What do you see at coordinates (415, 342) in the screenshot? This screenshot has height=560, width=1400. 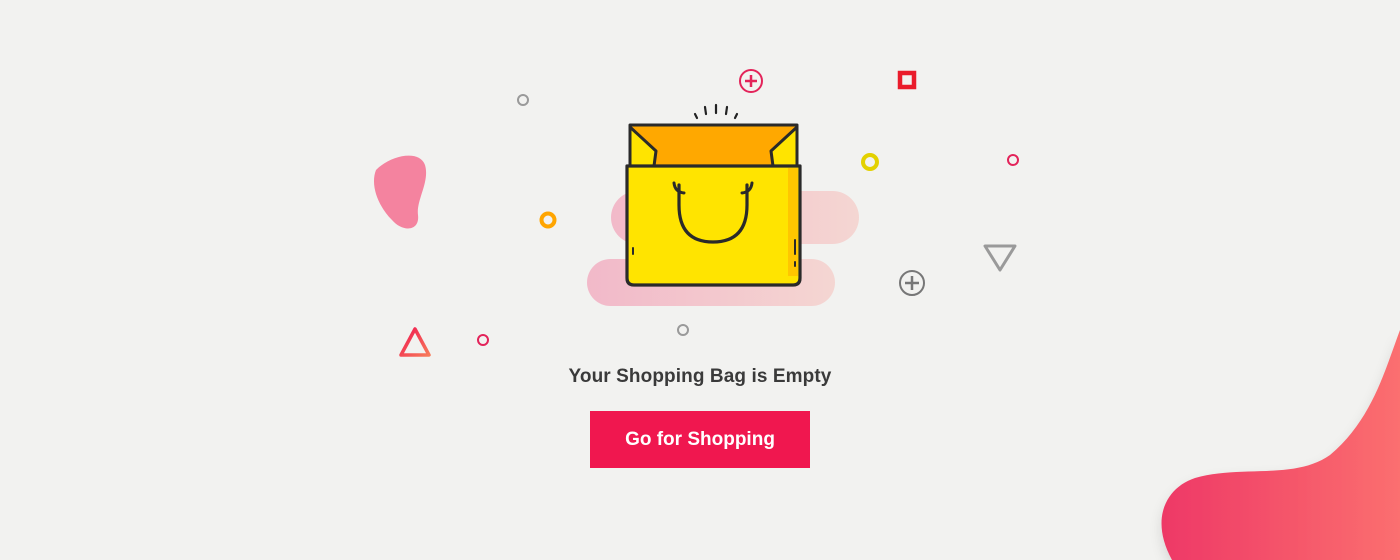 I see `red-triangle-icon` at bounding box center [415, 342].